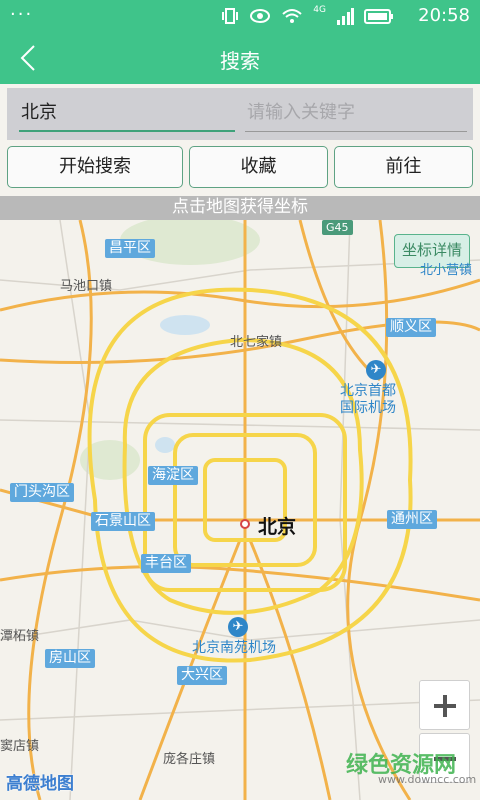 Image resolution: width=480 pixels, height=800 pixels. What do you see at coordinates (427, 779) in the screenshot?
I see `watermark-url: www.downcc.com` at bounding box center [427, 779].